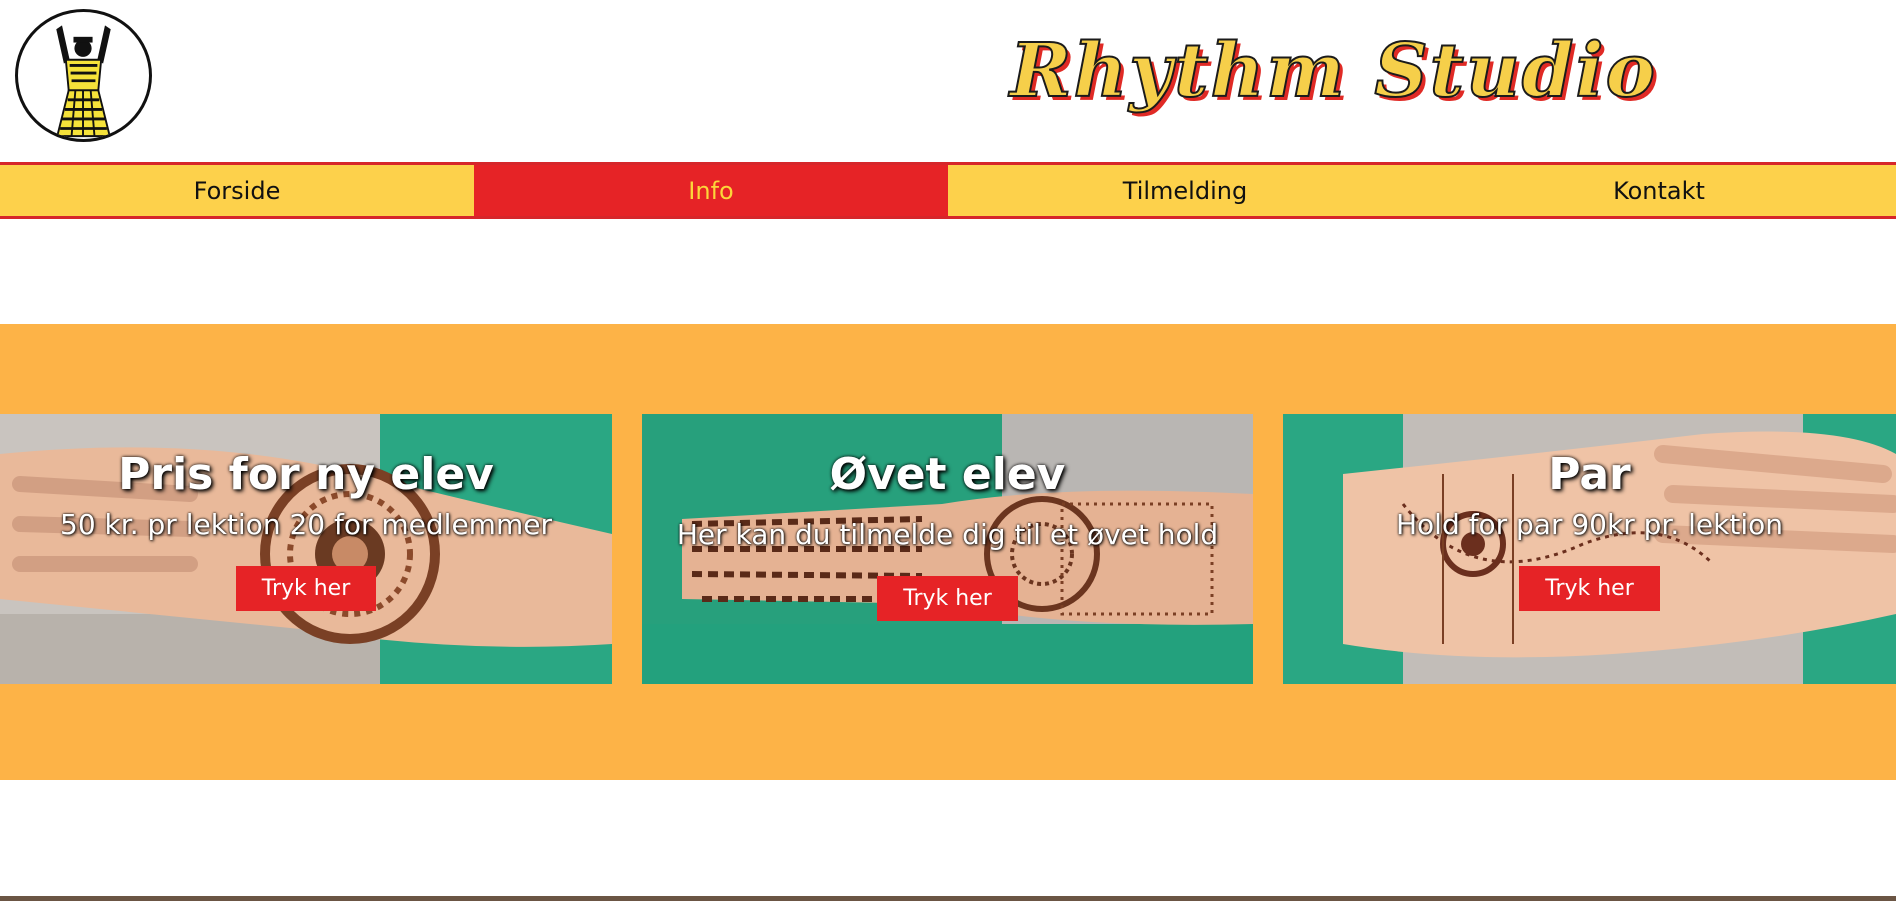 The height and width of the screenshot is (901, 1896). I want to click on next-section-edge, so click(948, 898).